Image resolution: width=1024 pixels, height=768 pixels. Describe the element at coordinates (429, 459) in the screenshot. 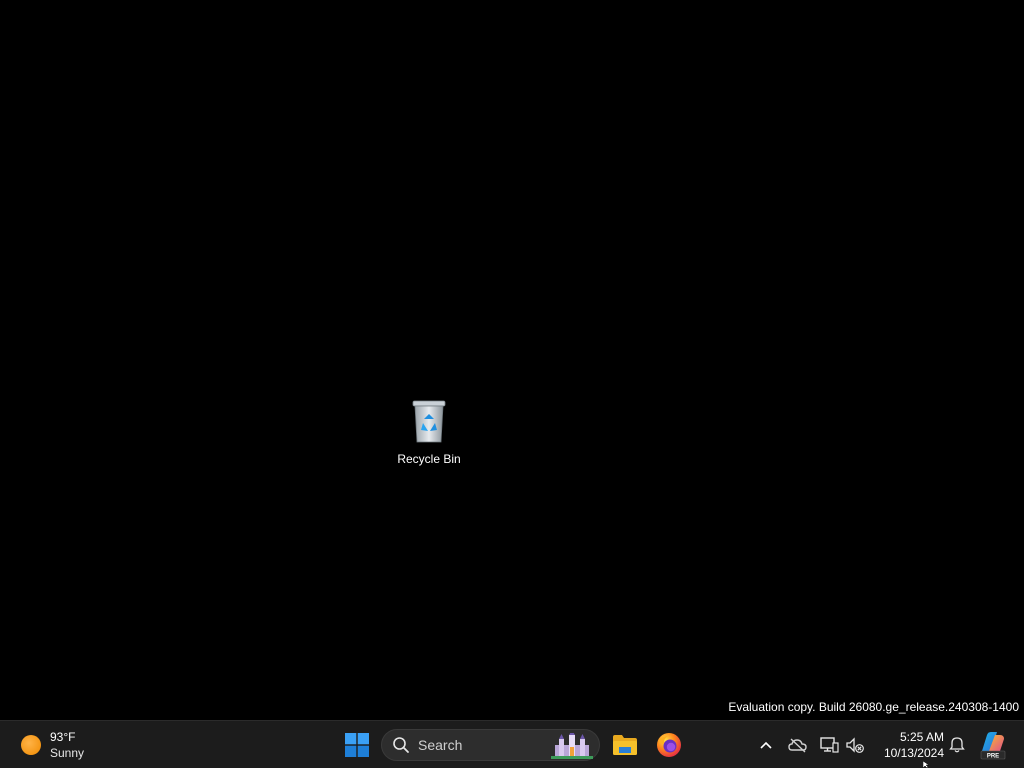

I see `recycle-bin-label: Recycle Bin` at that location.